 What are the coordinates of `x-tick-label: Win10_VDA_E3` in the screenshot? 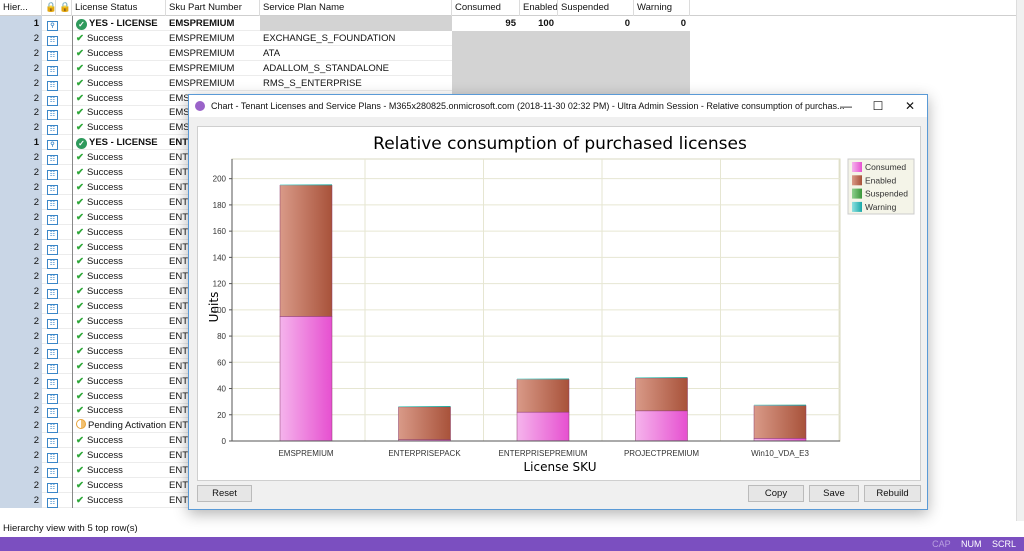 It's located at (780, 453).